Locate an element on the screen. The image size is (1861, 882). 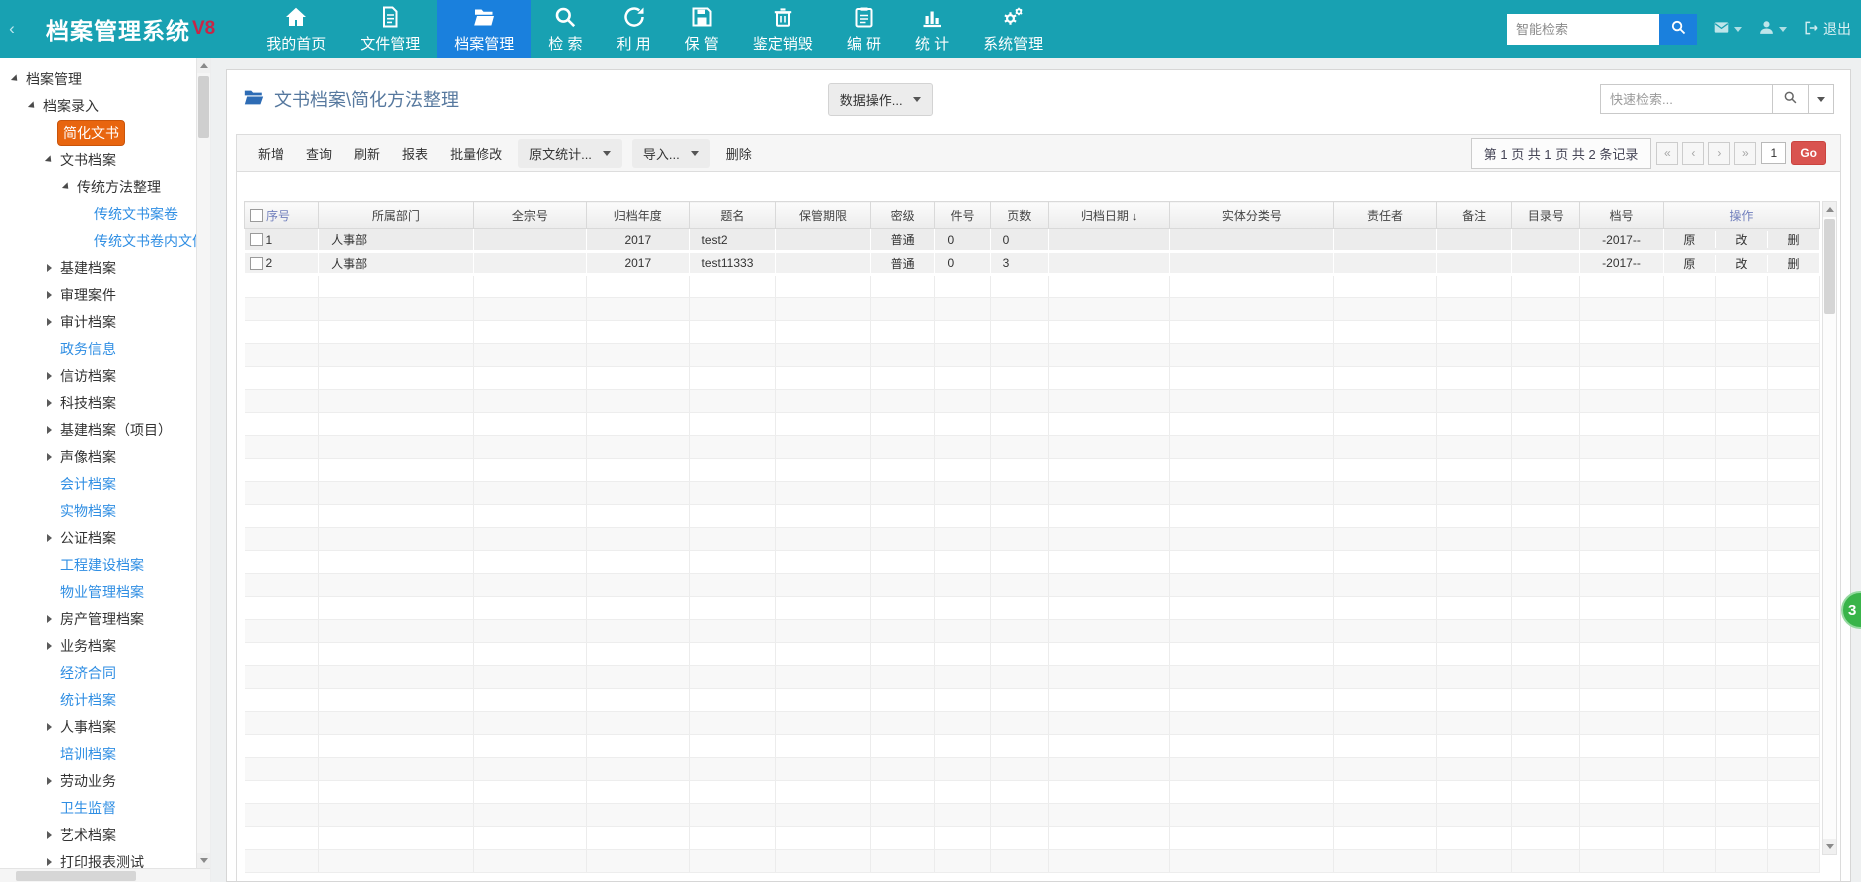
column-header-title: 题名 is located at coordinates (733, 215).